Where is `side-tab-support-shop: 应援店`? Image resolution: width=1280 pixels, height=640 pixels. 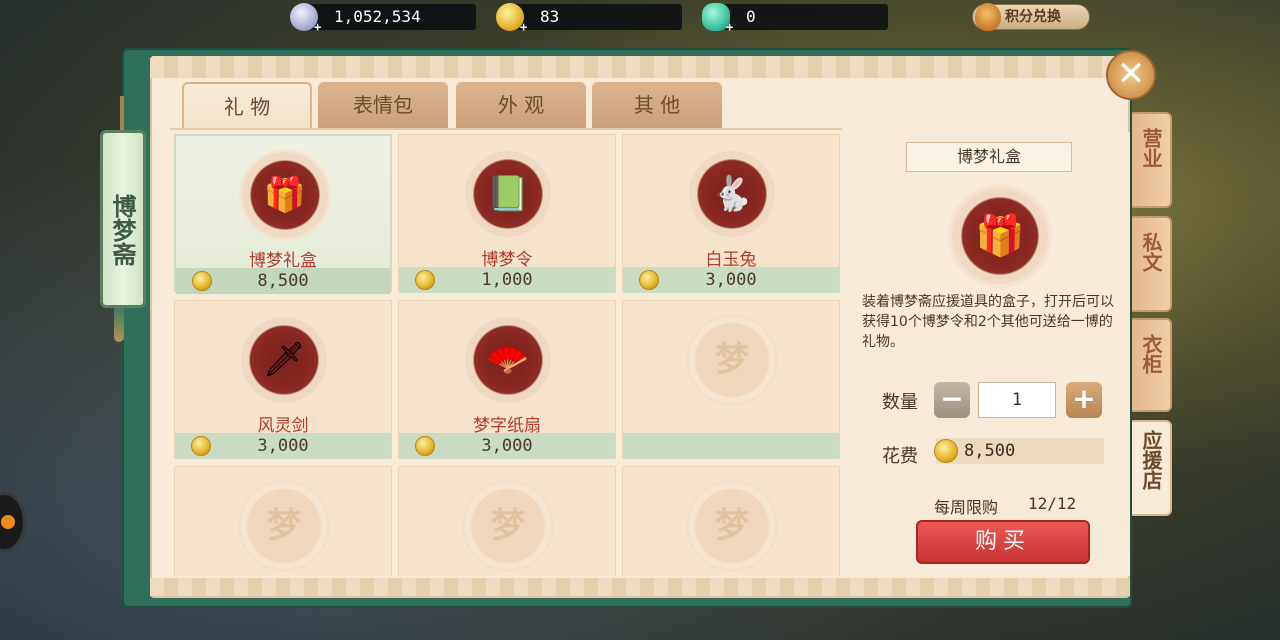 side-tab-support-shop: 应援店 is located at coordinates (1152, 468).